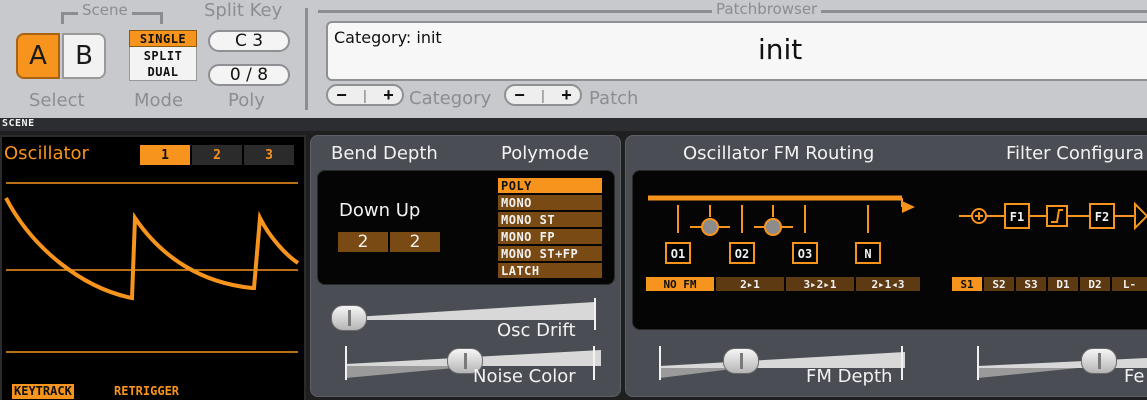 The width and height of the screenshot is (1147, 400). Describe the element at coordinates (341, 95) in the screenshot. I see `category-prev-button: −` at that location.